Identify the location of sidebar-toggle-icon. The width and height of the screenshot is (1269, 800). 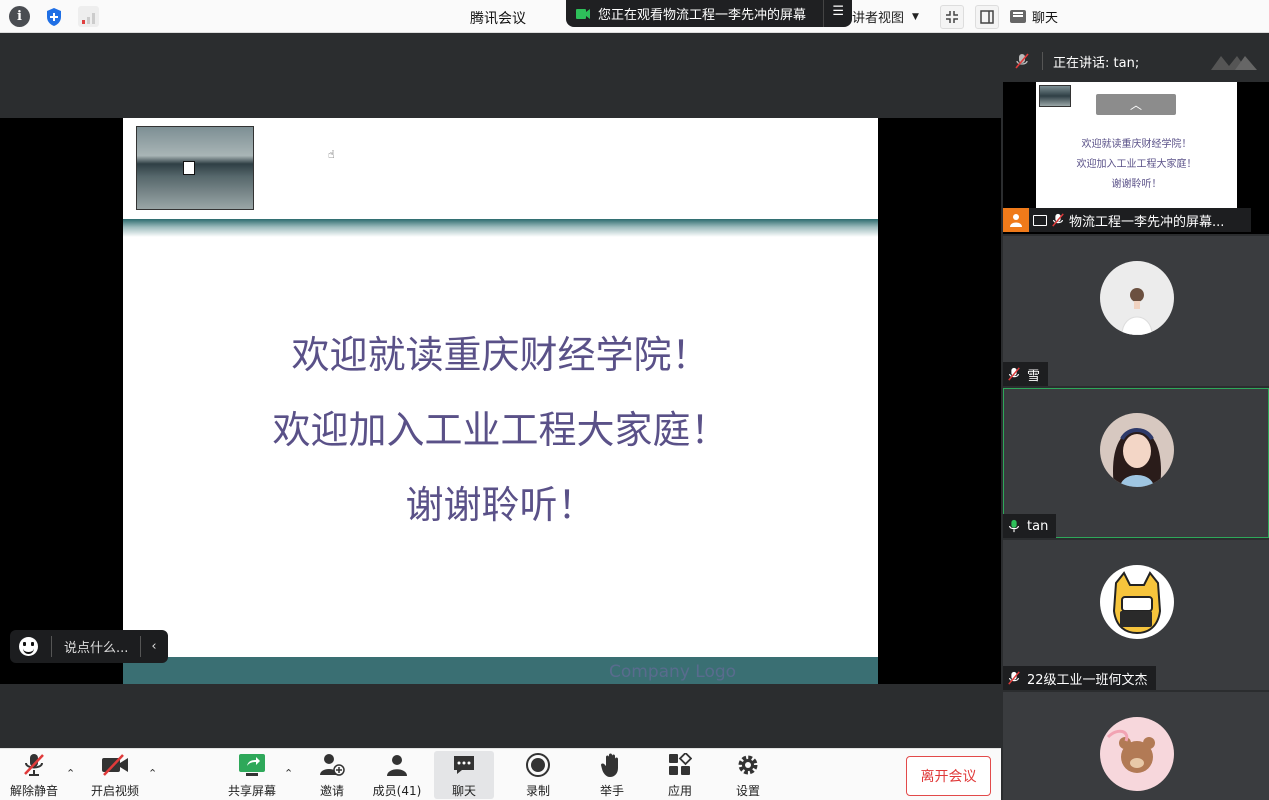
(987, 17).